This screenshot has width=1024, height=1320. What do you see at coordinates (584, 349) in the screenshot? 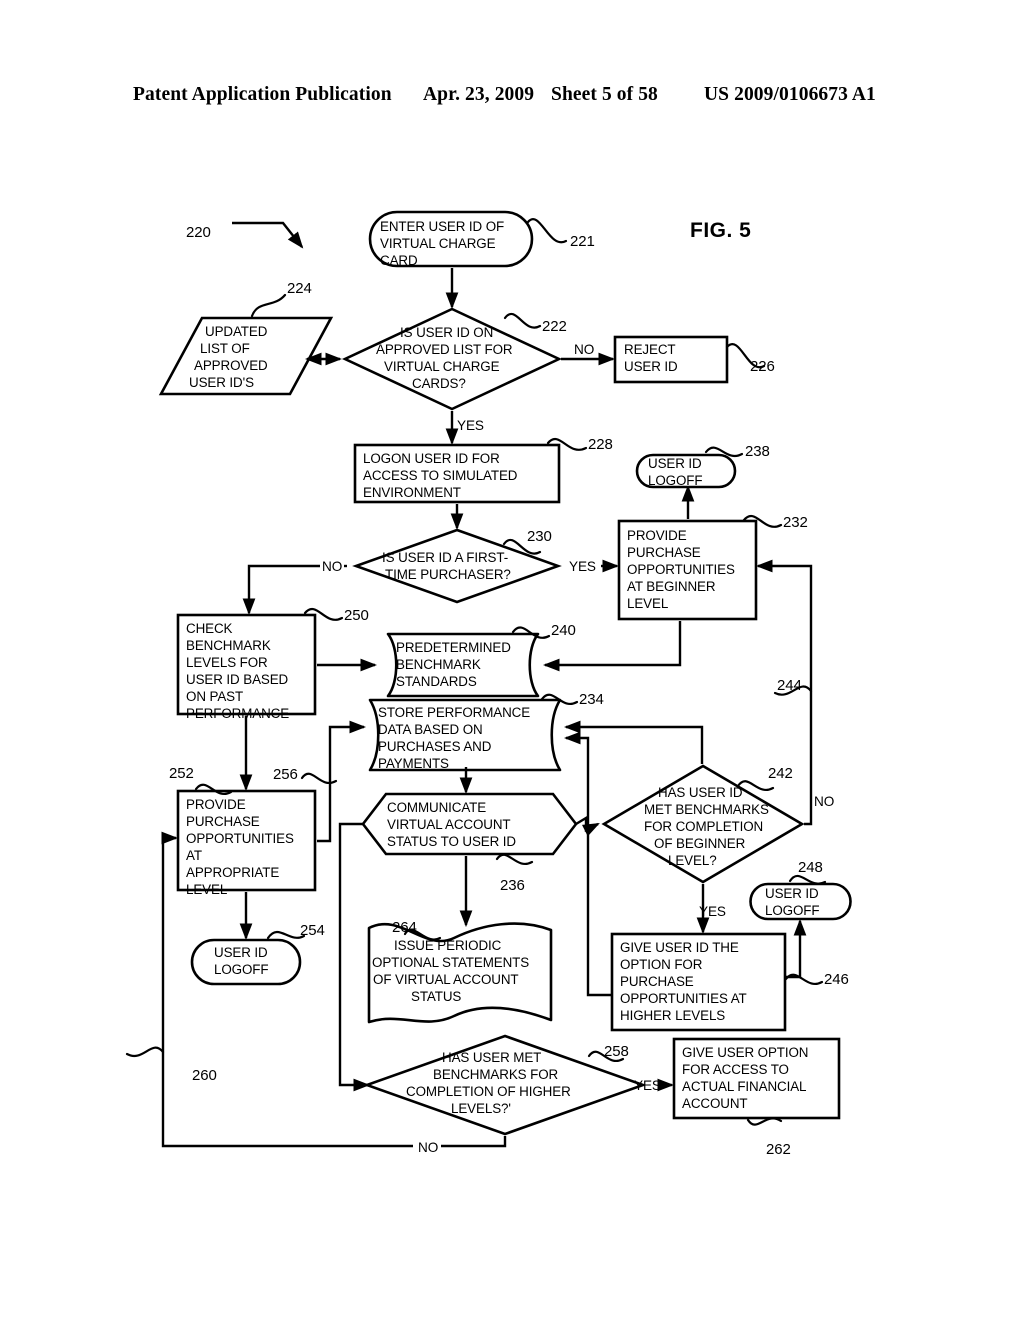
I see `edge-label-222-no: NO` at bounding box center [584, 349].